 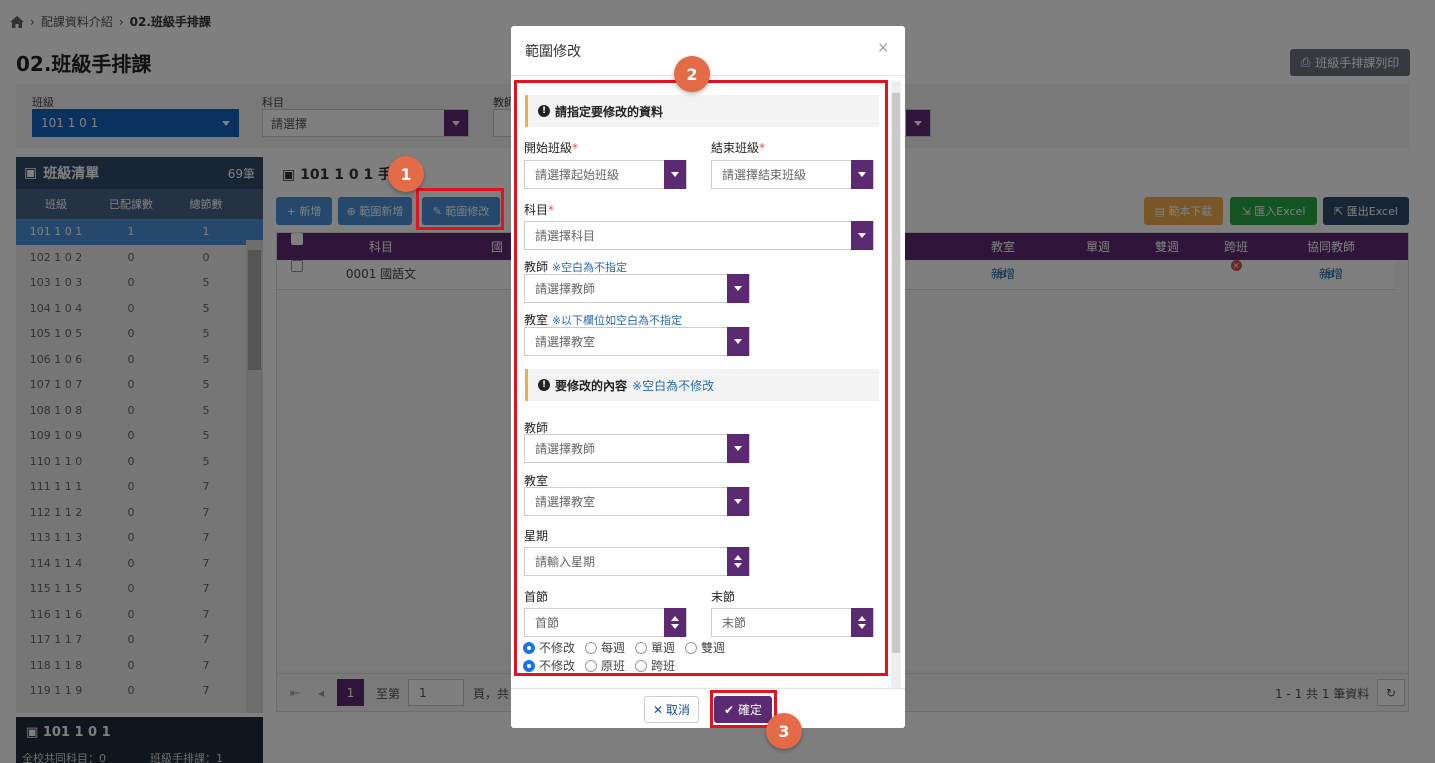 What do you see at coordinates (658, 709) in the screenshot?
I see `close-icon: ✕` at bounding box center [658, 709].